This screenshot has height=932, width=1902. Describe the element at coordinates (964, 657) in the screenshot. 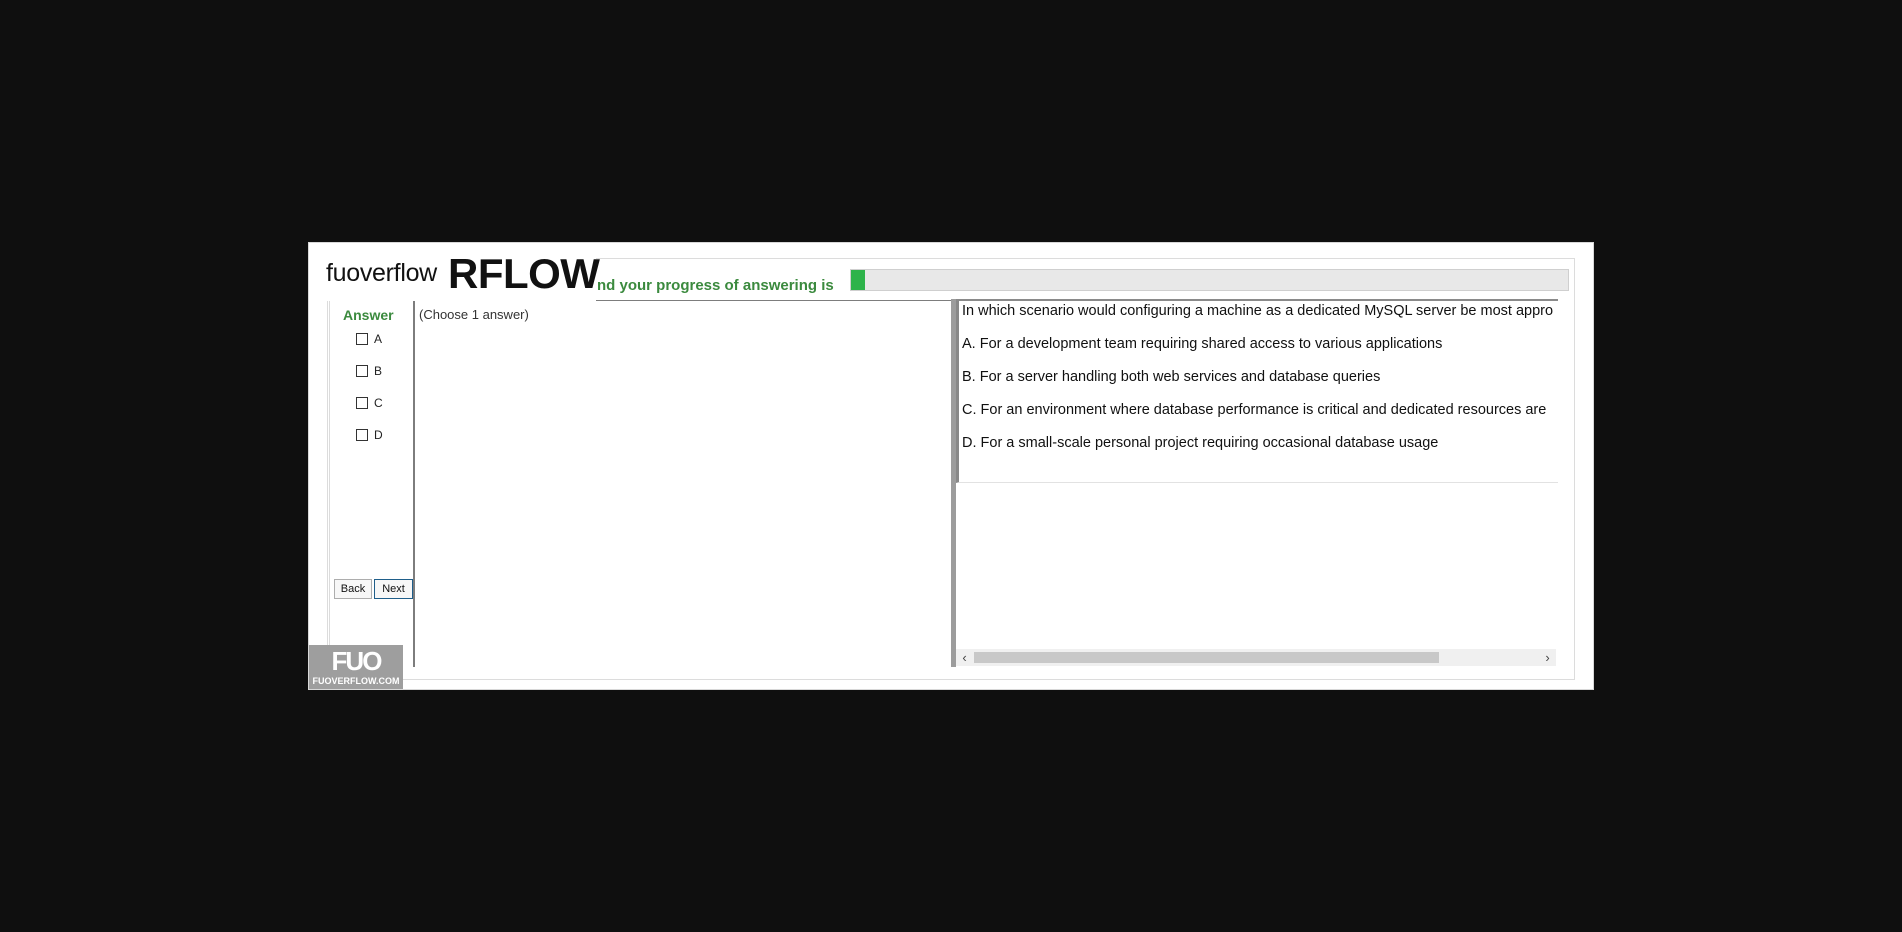

I see `scroll-left-icon: ‹` at that location.